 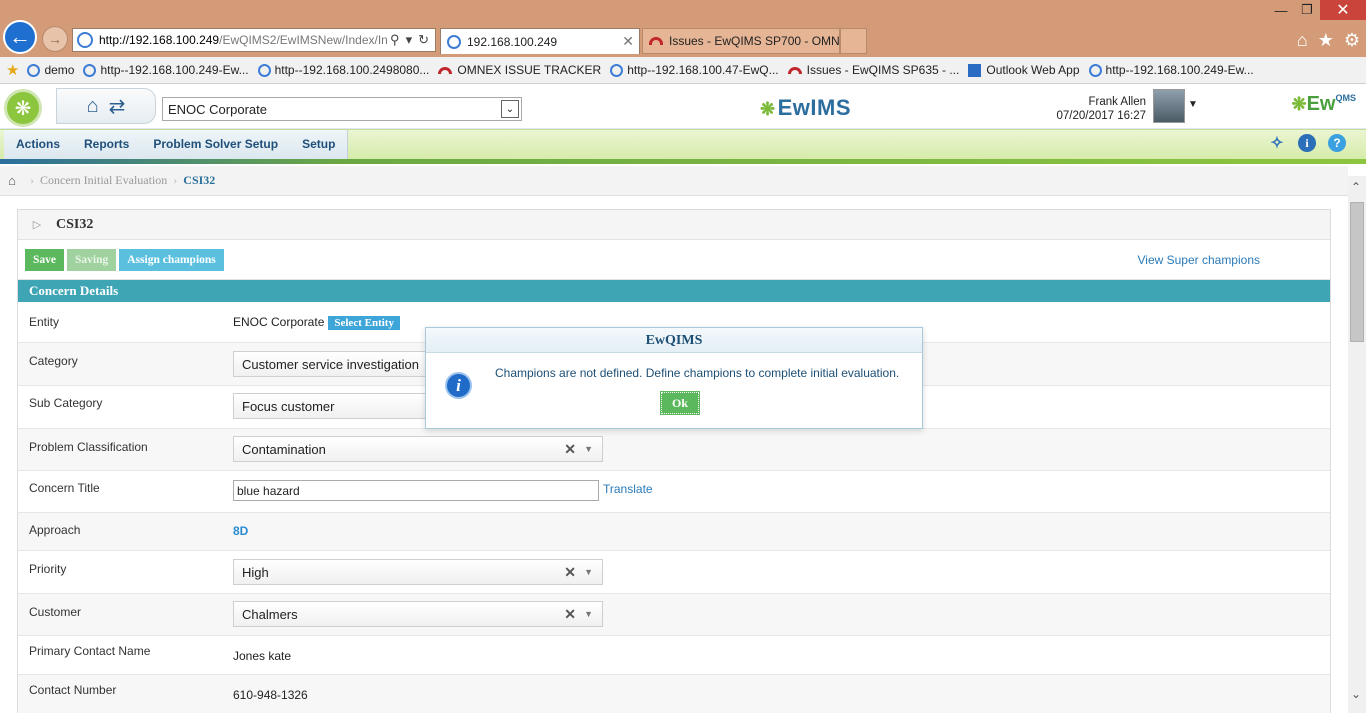 I want to click on search-icon: ⚲, so click(x=395, y=40).